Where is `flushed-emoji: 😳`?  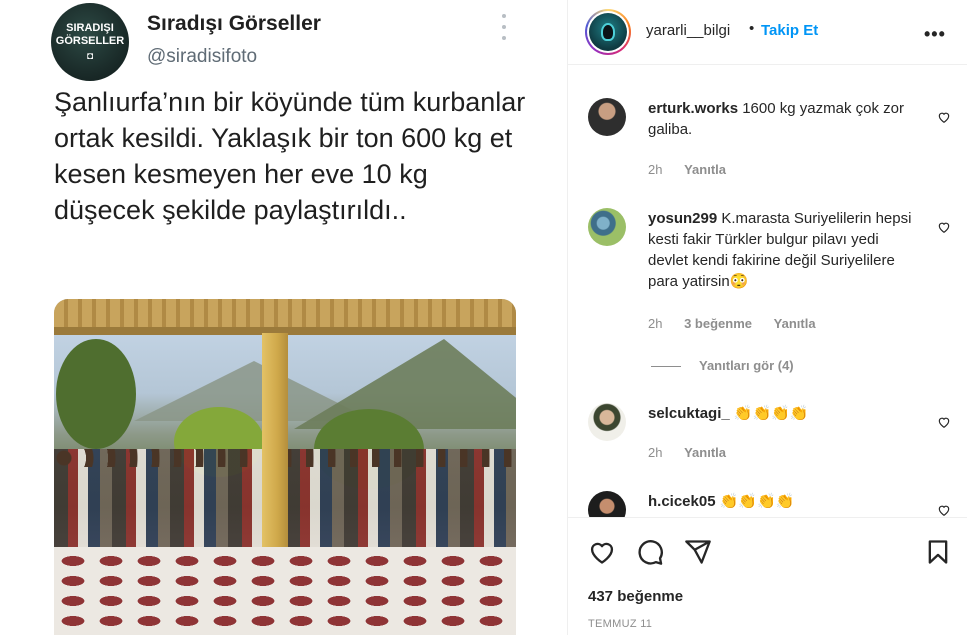
flushed-emoji: 😳 is located at coordinates (739, 281).